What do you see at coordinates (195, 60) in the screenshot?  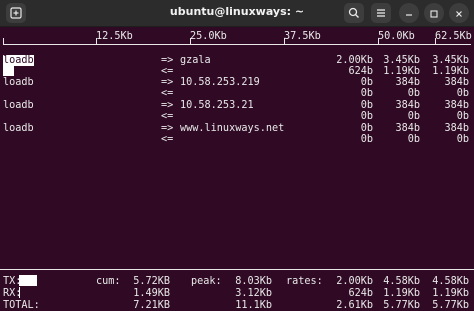 I see `remote-host: gzala` at bounding box center [195, 60].